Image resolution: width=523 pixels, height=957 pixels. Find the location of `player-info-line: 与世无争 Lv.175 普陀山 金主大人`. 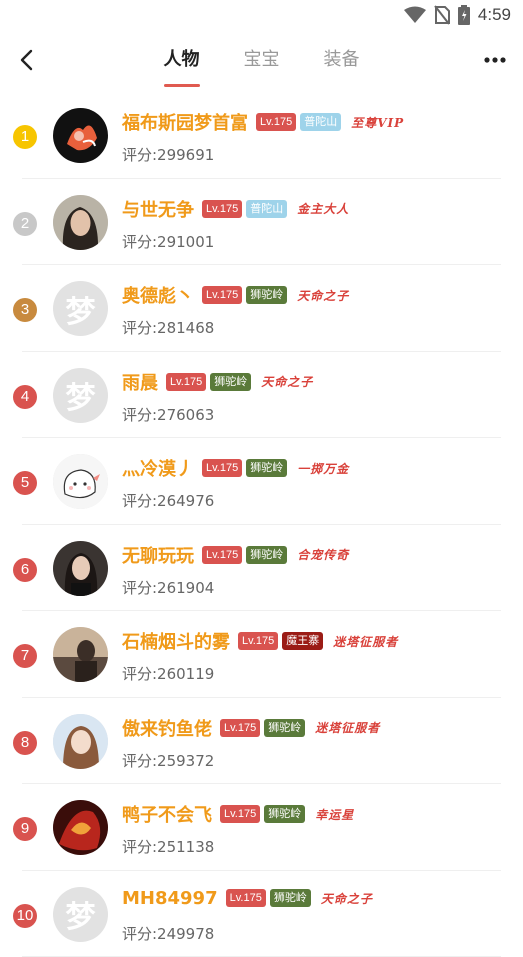

player-info-line: 与世无争 Lv.175 普陀山 金主大人 is located at coordinates (235, 209).